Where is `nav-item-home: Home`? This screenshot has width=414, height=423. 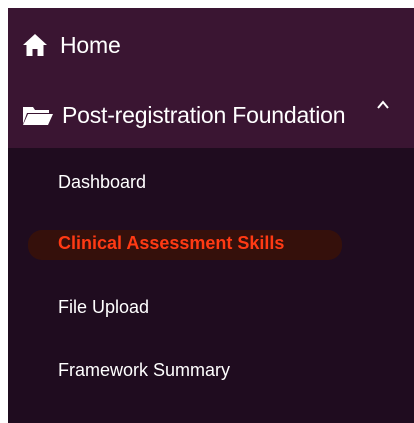
nav-item-home: Home is located at coordinates (71, 45).